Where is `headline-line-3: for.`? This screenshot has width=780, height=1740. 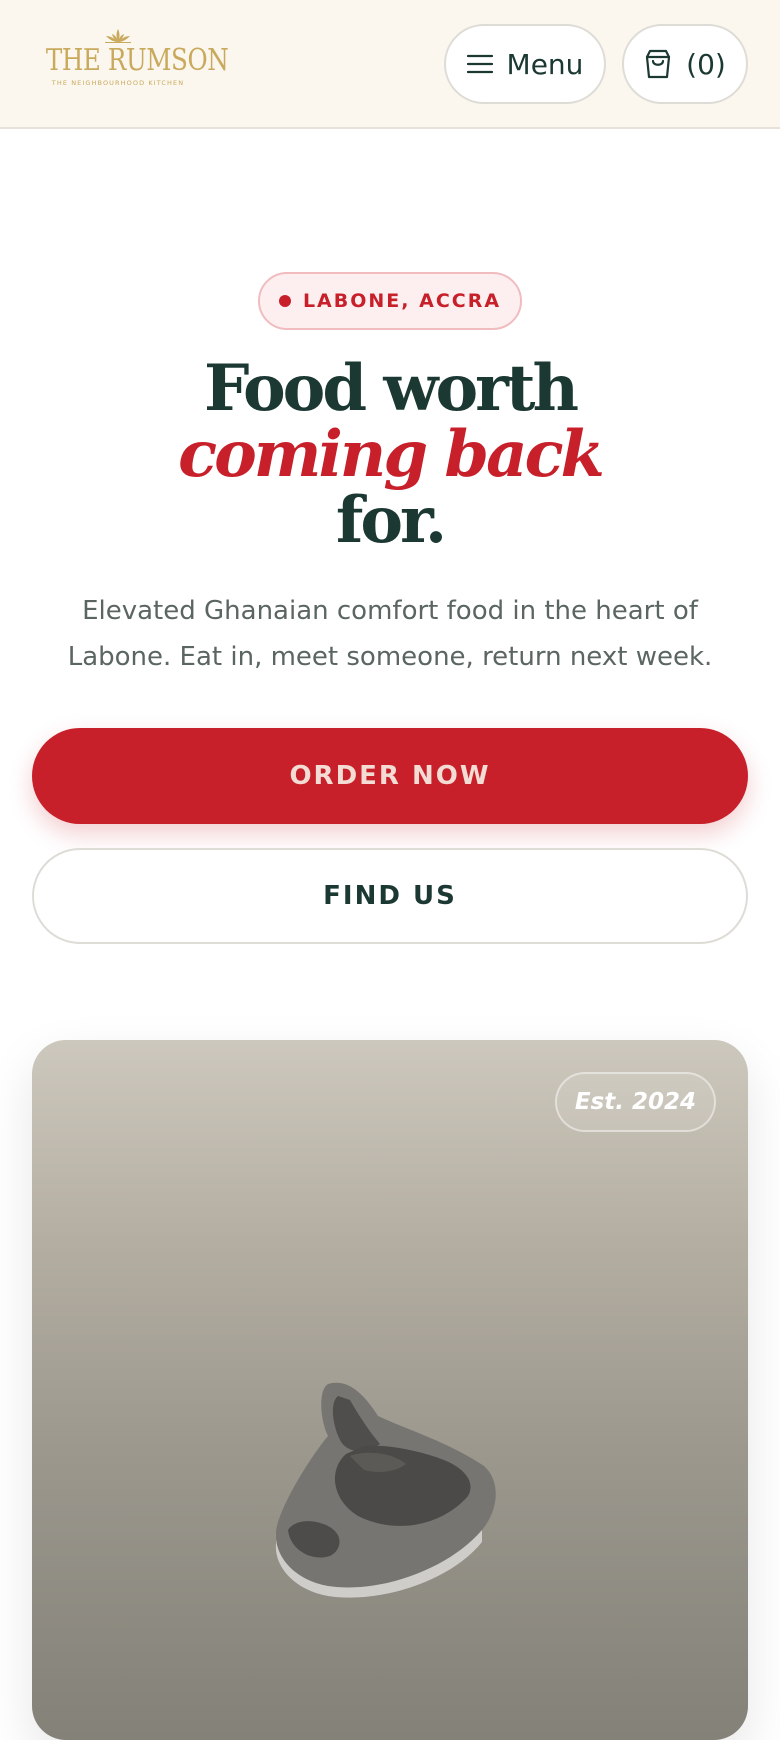 headline-line-3: for. is located at coordinates (391, 520).